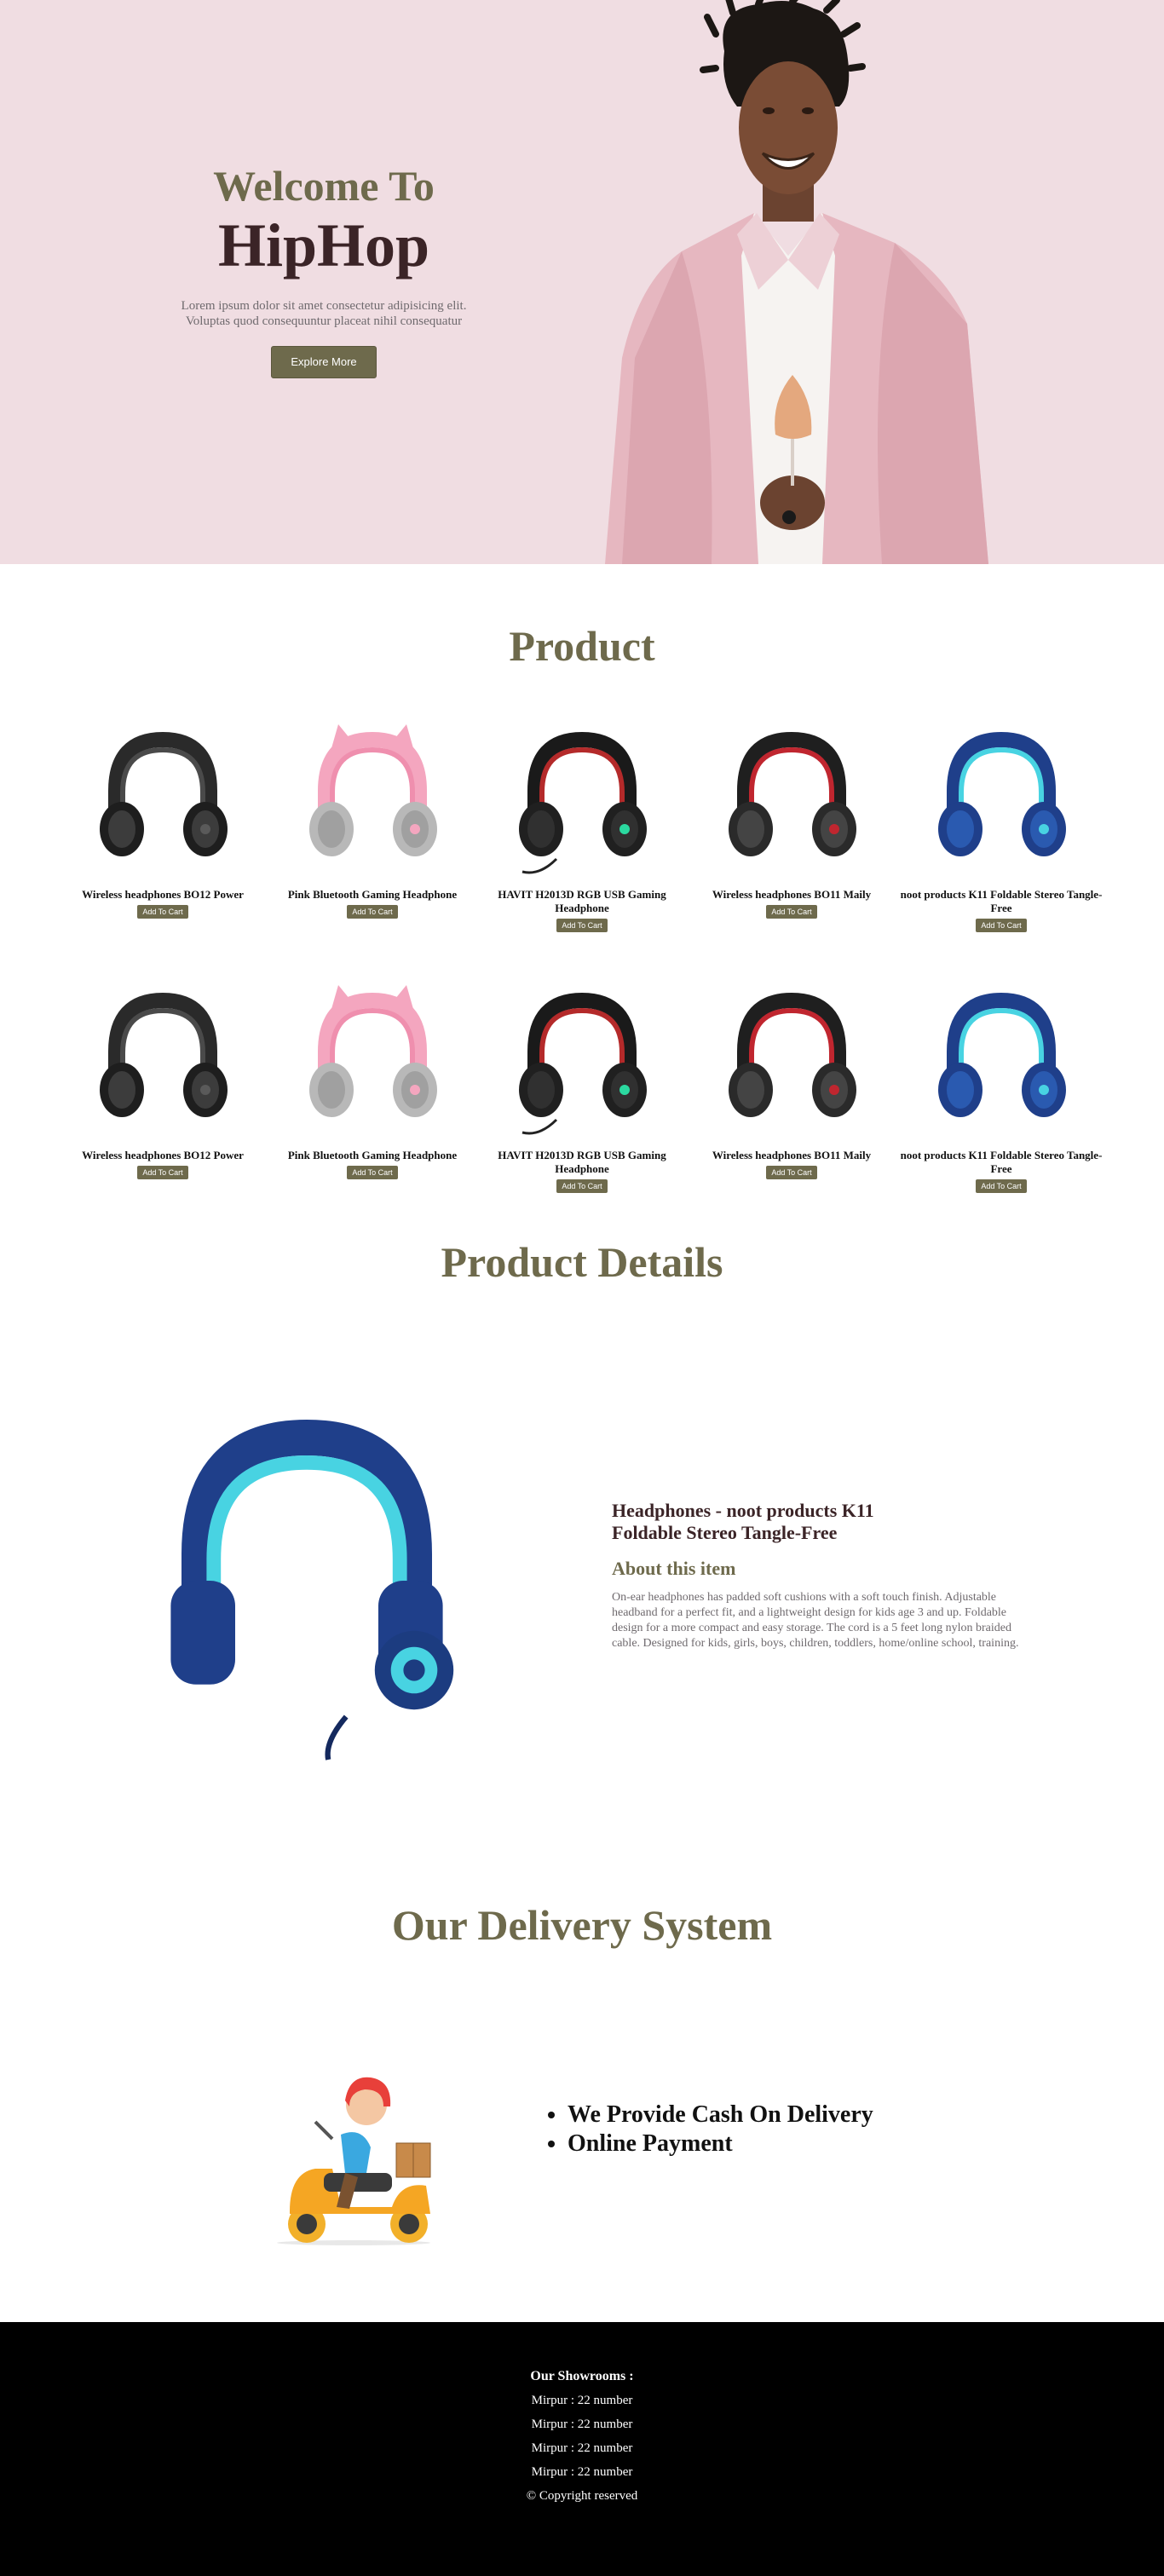 This screenshot has width=1164, height=2576. Describe the element at coordinates (582, 1262) in the screenshot. I see `product-details-title: Product Details` at that location.